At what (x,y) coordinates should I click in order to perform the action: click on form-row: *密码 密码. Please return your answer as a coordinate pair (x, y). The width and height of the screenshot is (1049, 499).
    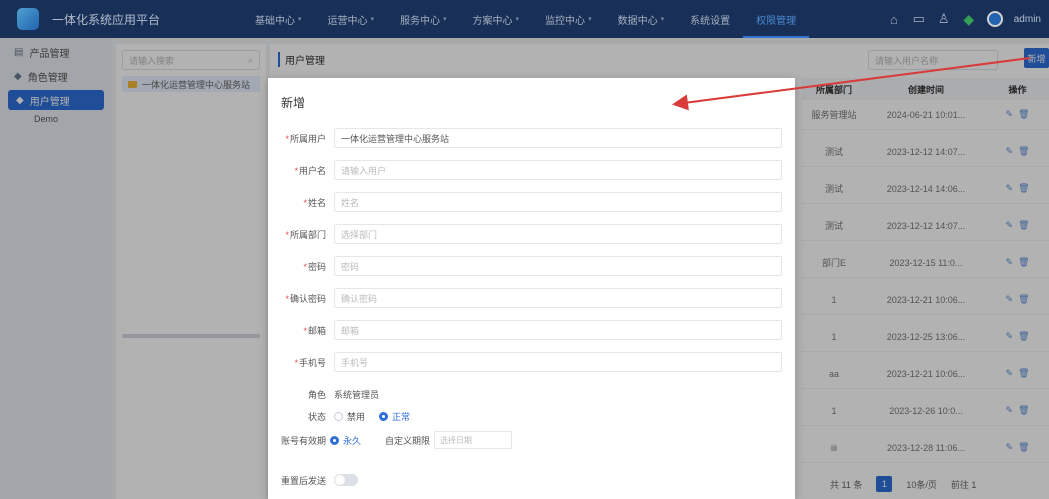
    Looking at the image, I should click on (531, 266).